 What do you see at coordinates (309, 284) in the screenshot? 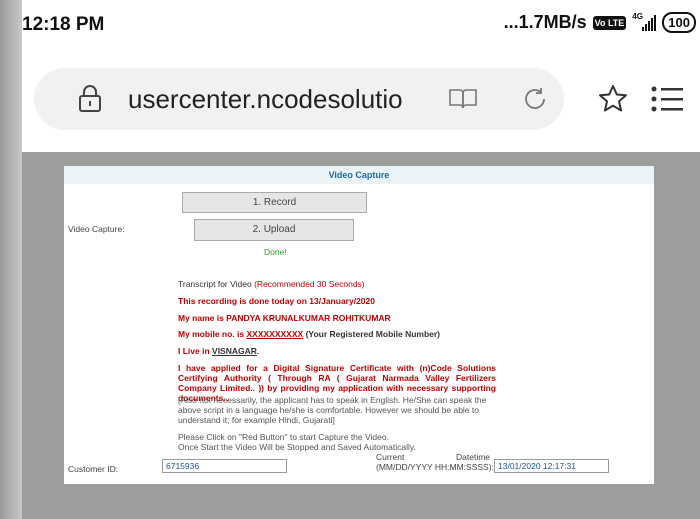
I see `transcript-note: (Recommended 30 Seconds)` at bounding box center [309, 284].